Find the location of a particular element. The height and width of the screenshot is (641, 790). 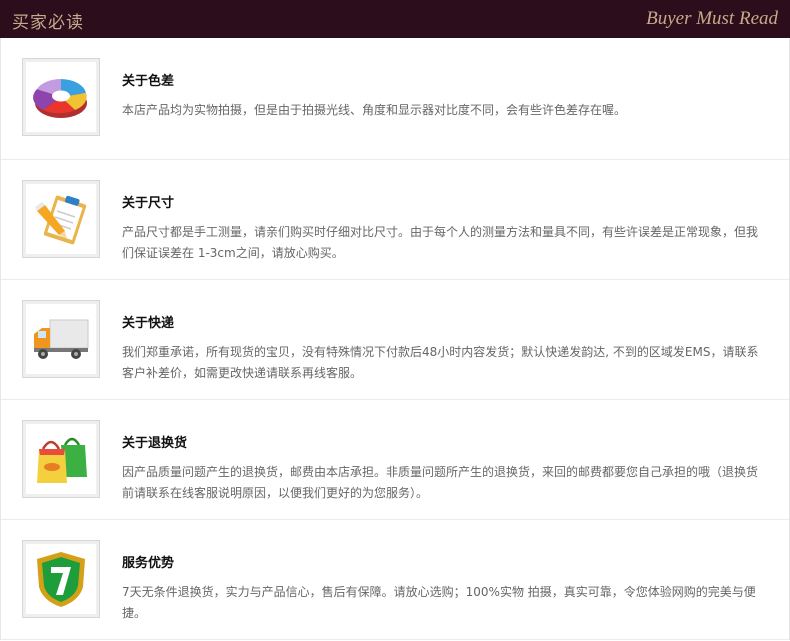

section-subtitle: Buyer Must Read is located at coordinates (712, 18).